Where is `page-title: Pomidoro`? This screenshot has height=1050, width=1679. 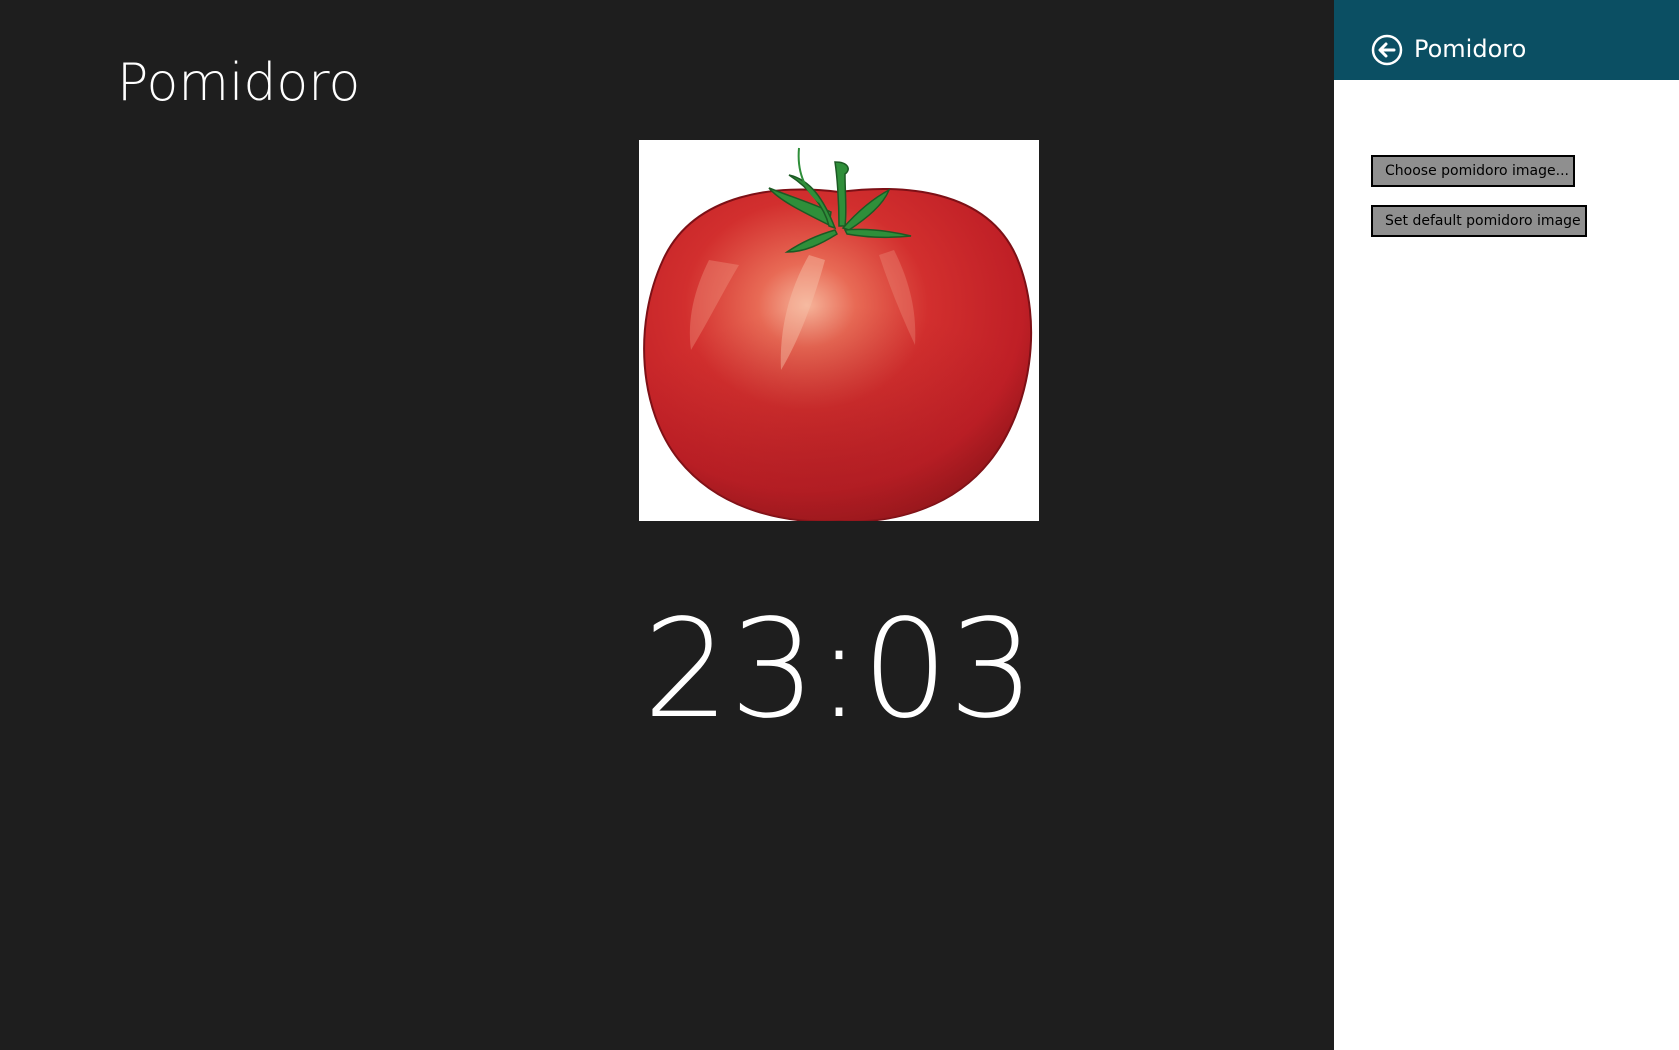 page-title: Pomidoro is located at coordinates (239, 83).